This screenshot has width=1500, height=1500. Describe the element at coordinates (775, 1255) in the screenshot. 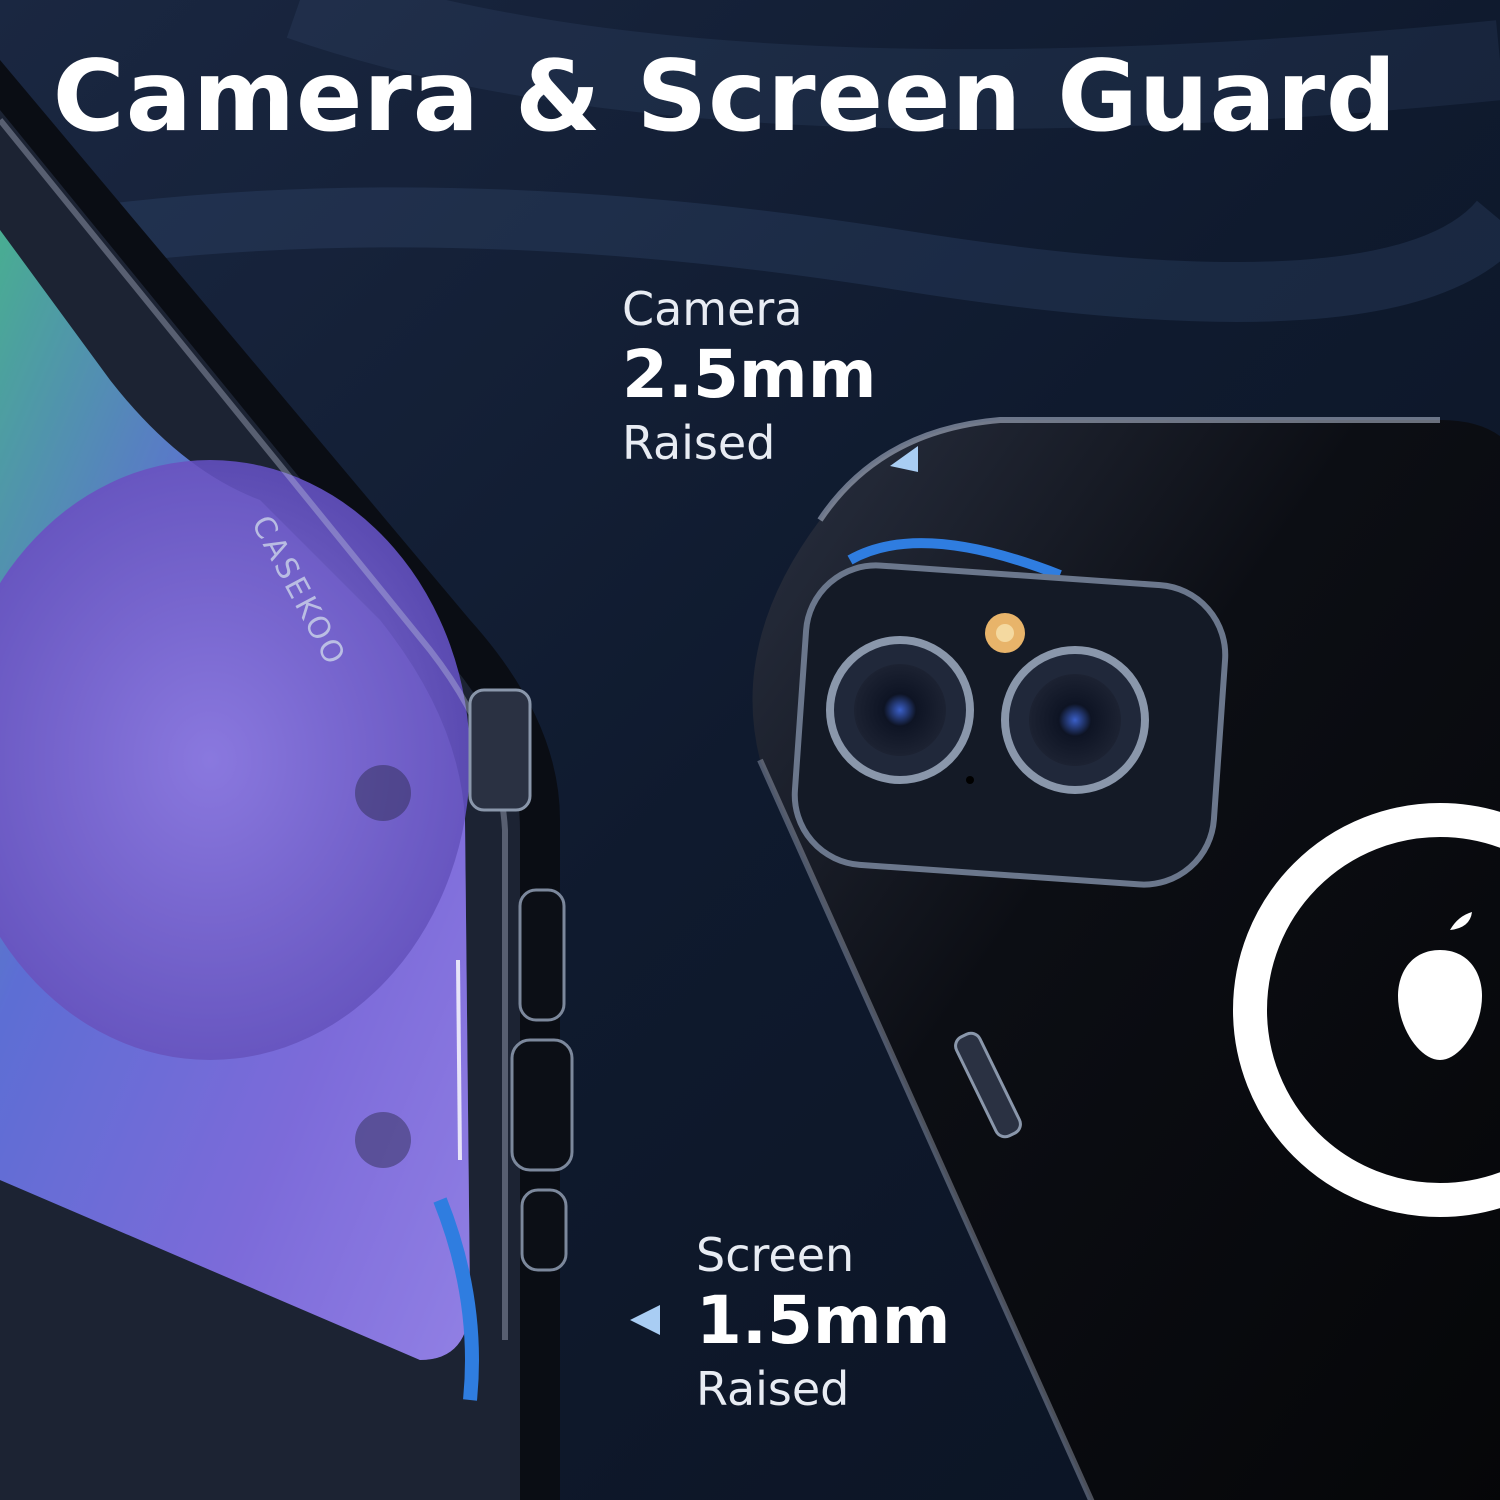

I see `screen-spec-label: Screen` at that location.